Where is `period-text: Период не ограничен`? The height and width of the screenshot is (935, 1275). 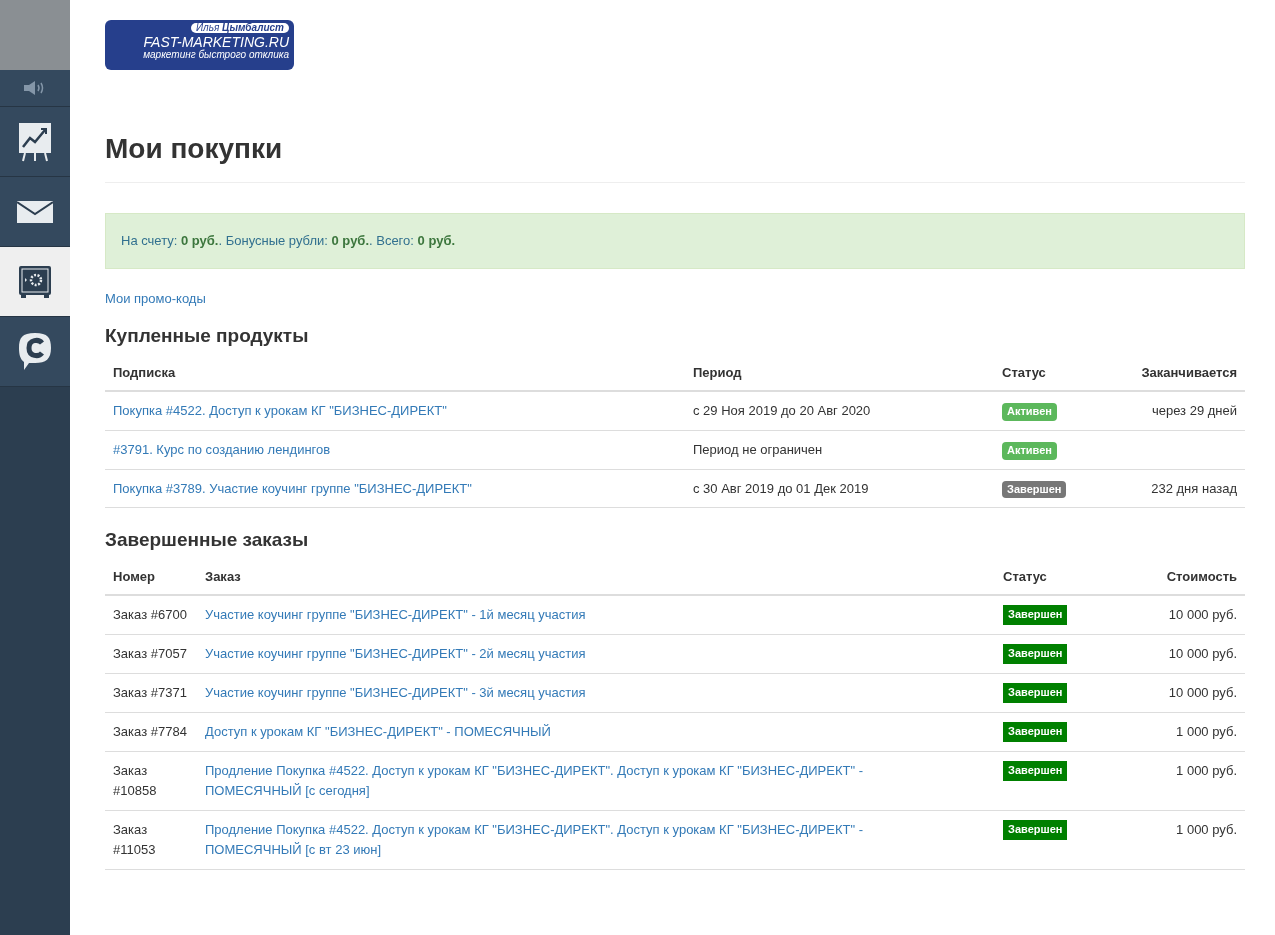 period-text: Период не ограничен is located at coordinates (758, 449).